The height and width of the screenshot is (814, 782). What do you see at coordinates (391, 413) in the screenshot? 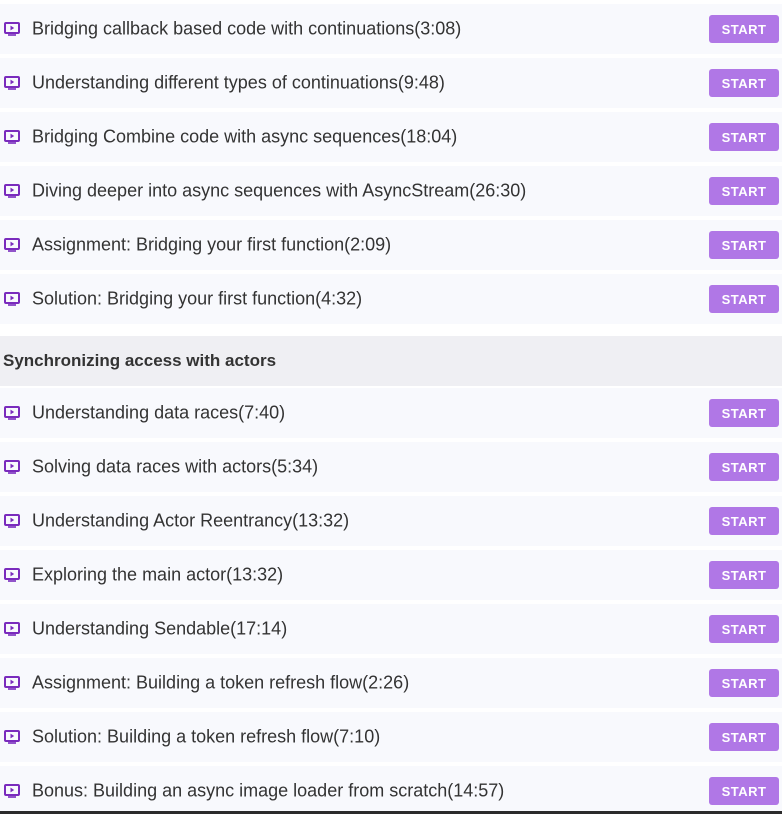
I see `lecture-row: Understanding data races(7:40) START` at bounding box center [391, 413].